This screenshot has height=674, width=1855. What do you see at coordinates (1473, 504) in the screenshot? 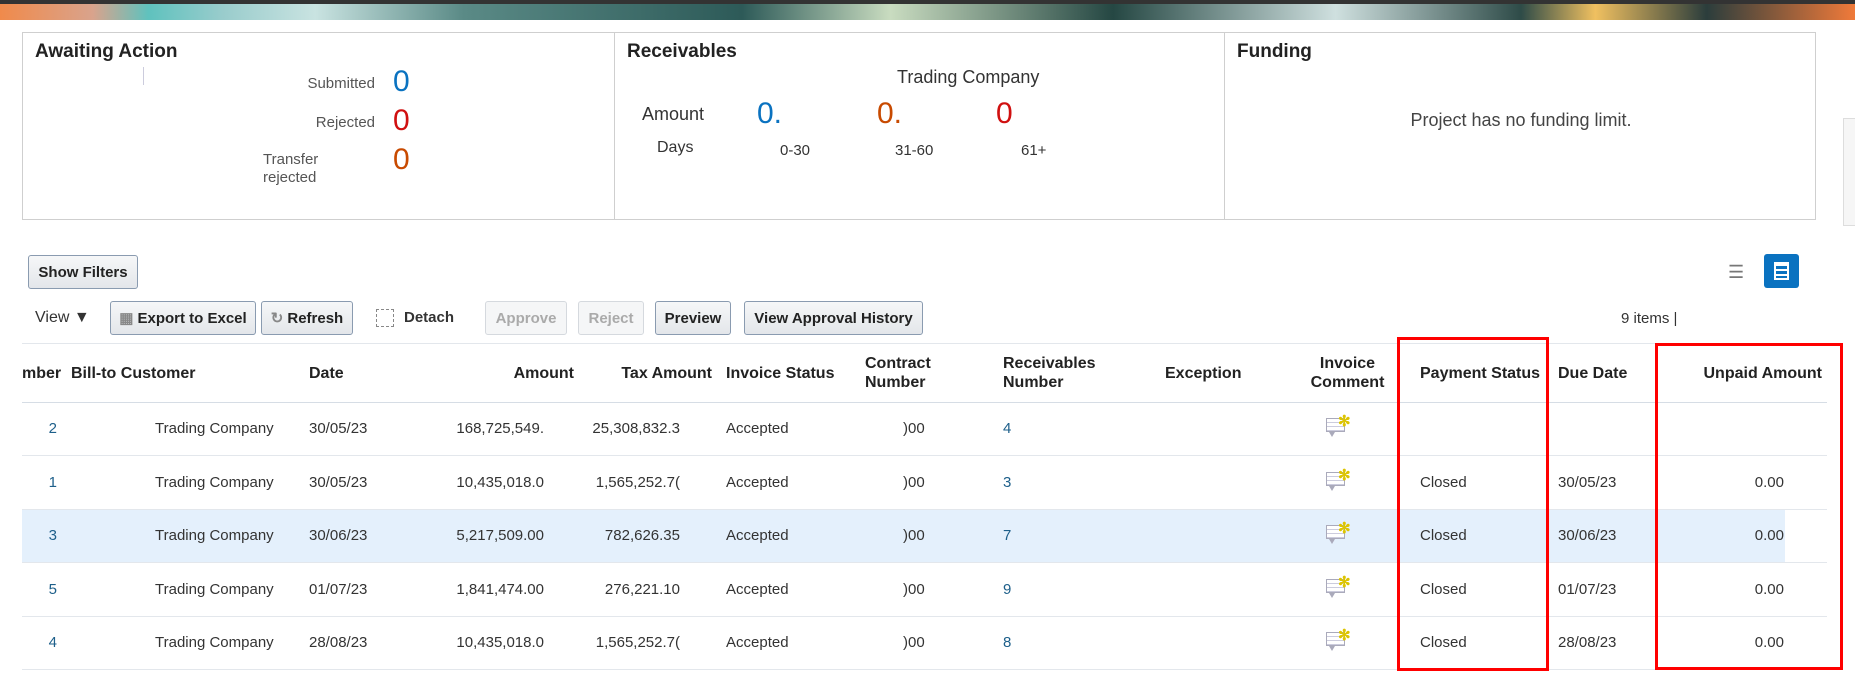
I see `annotation-box-payment-status` at bounding box center [1473, 504].